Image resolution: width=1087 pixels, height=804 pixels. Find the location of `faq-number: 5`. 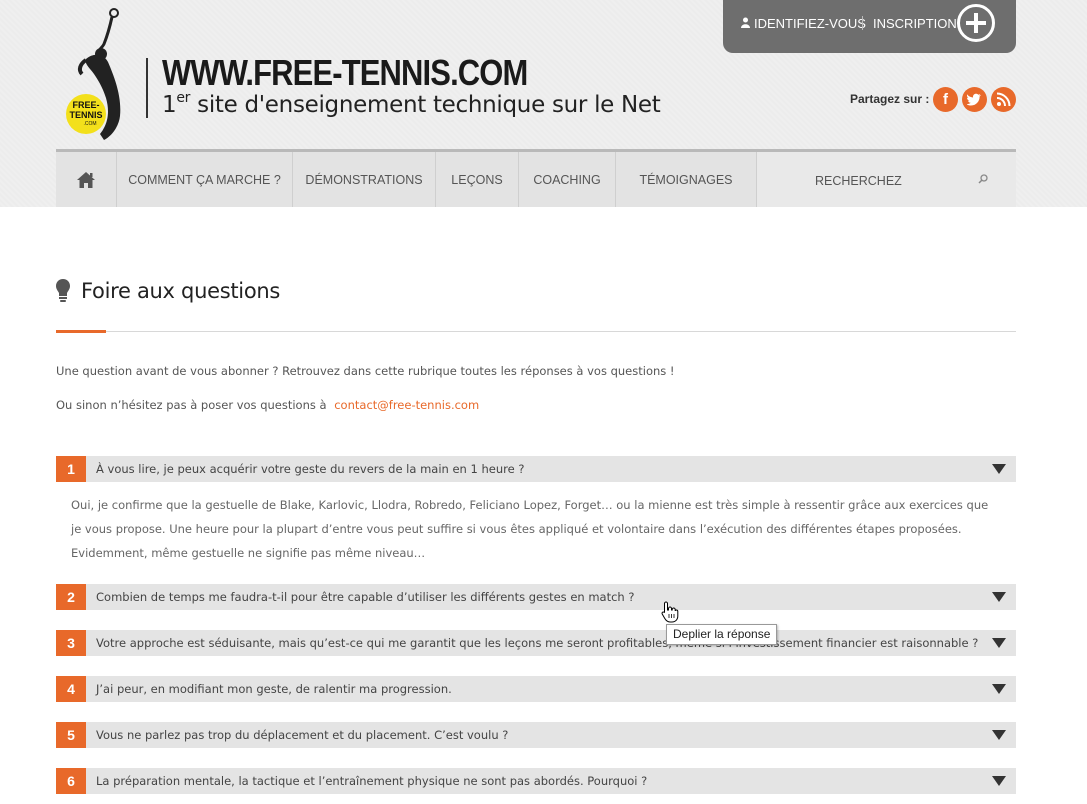

faq-number: 5 is located at coordinates (71, 735).